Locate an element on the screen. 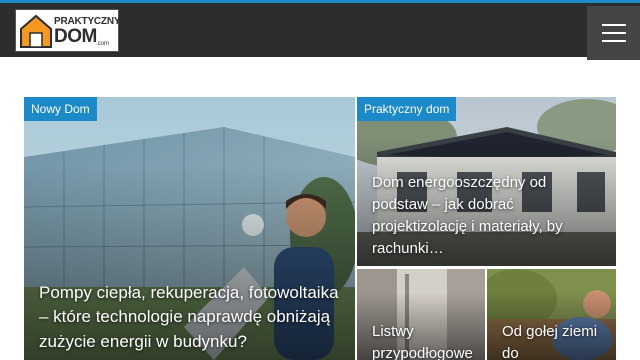 This screenshot has width=640, height=360. article-title: Listwy przypodłogowe is located at coordinates (426, 340).